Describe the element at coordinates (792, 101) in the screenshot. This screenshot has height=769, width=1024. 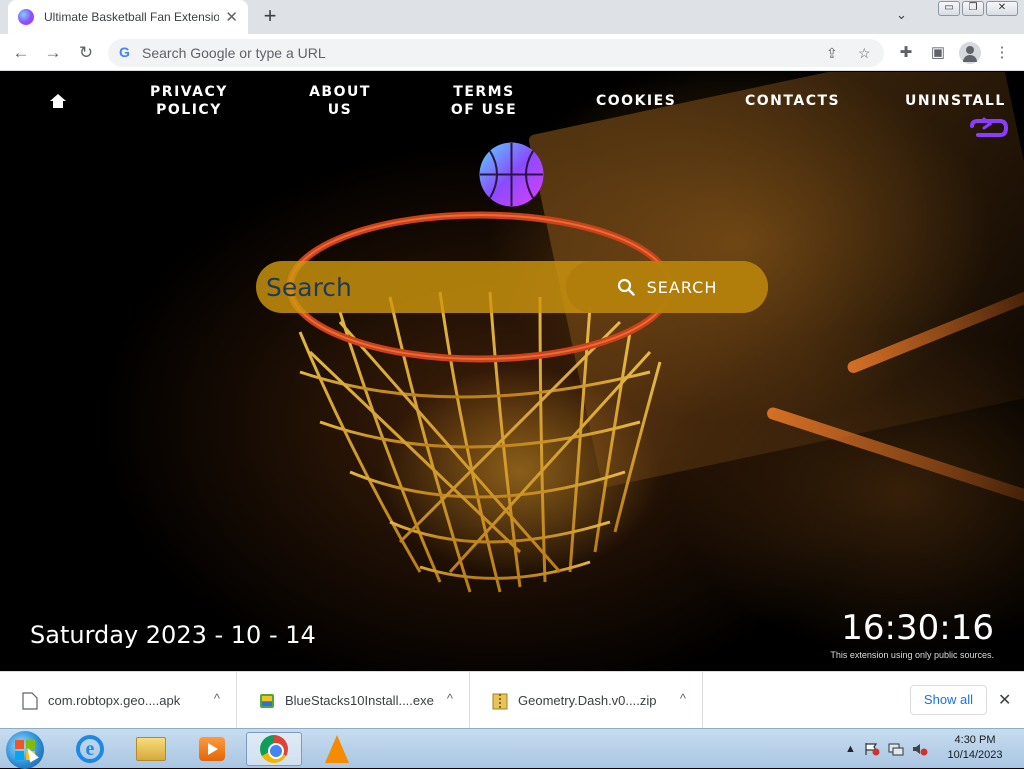
I see `nav-contacts: CONTACTS` at that location.